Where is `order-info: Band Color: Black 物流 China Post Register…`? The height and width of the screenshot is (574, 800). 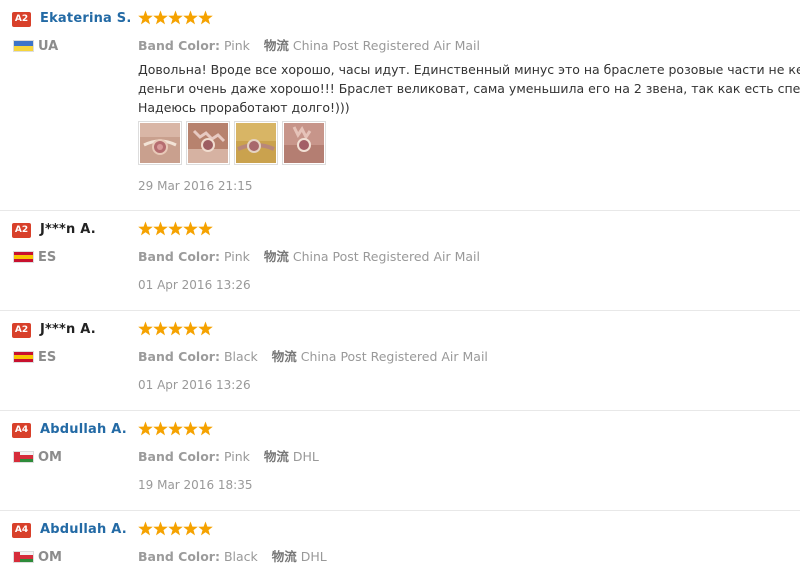 order-info: Band Color: Black 物流 China Post Register… is located at coordinates (313, 355).